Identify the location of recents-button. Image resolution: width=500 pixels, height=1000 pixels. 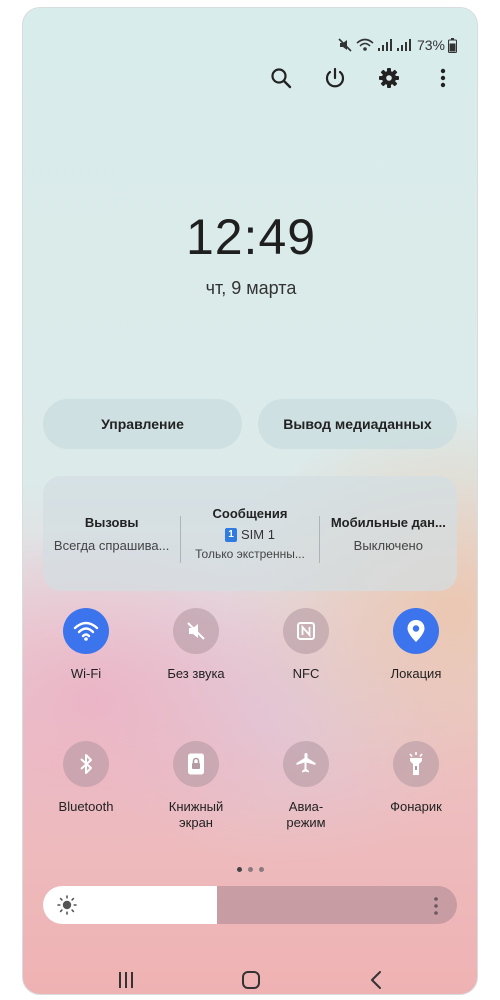
(126, 980).